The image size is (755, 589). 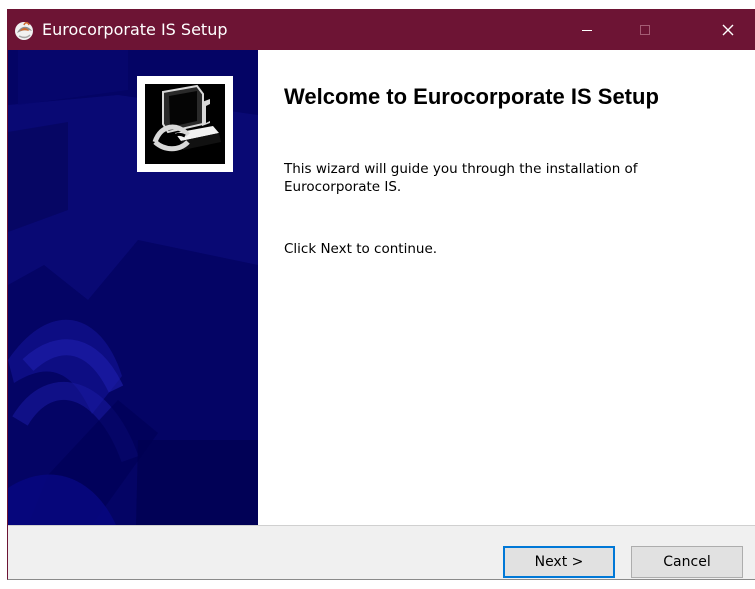 I want to click on installer-globe-icon, so click(x=24, y=31).